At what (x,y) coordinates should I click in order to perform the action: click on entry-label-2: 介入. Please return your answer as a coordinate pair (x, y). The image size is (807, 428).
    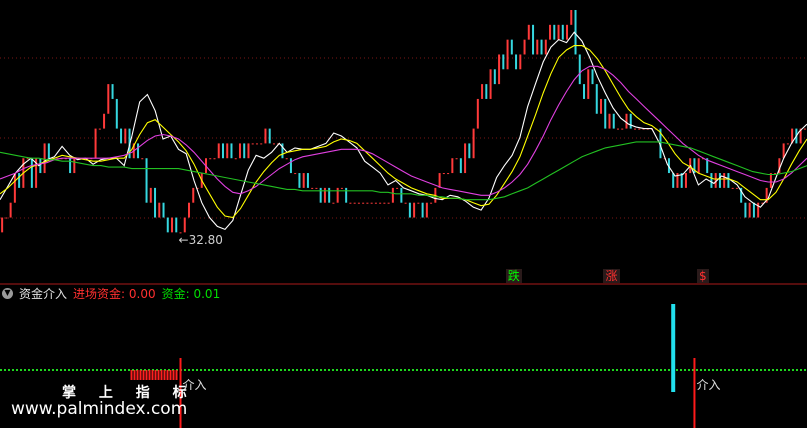
    Looking at the image, I should click on (708, 385).